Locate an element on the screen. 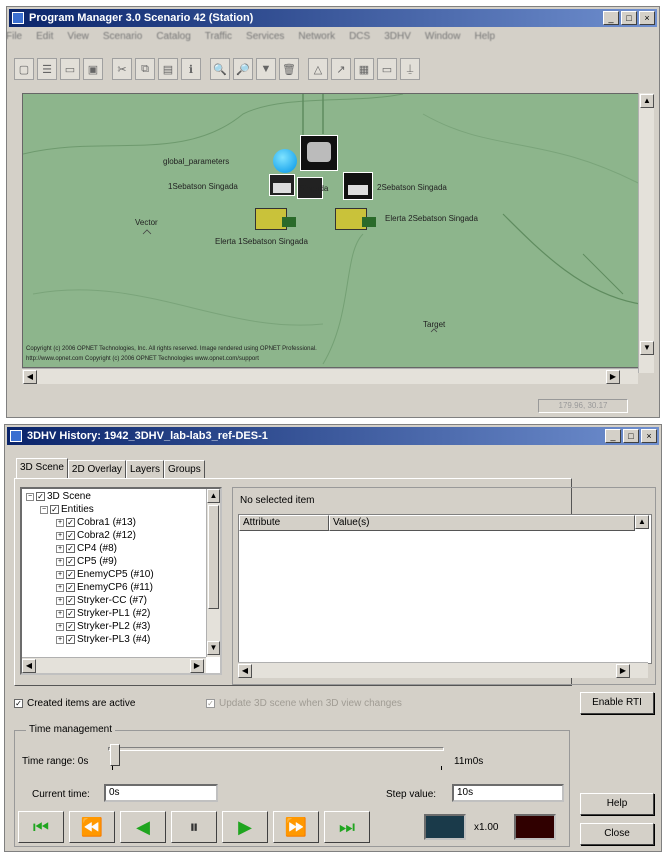  triangle-icon: △ is located at coordinates (318, 69).